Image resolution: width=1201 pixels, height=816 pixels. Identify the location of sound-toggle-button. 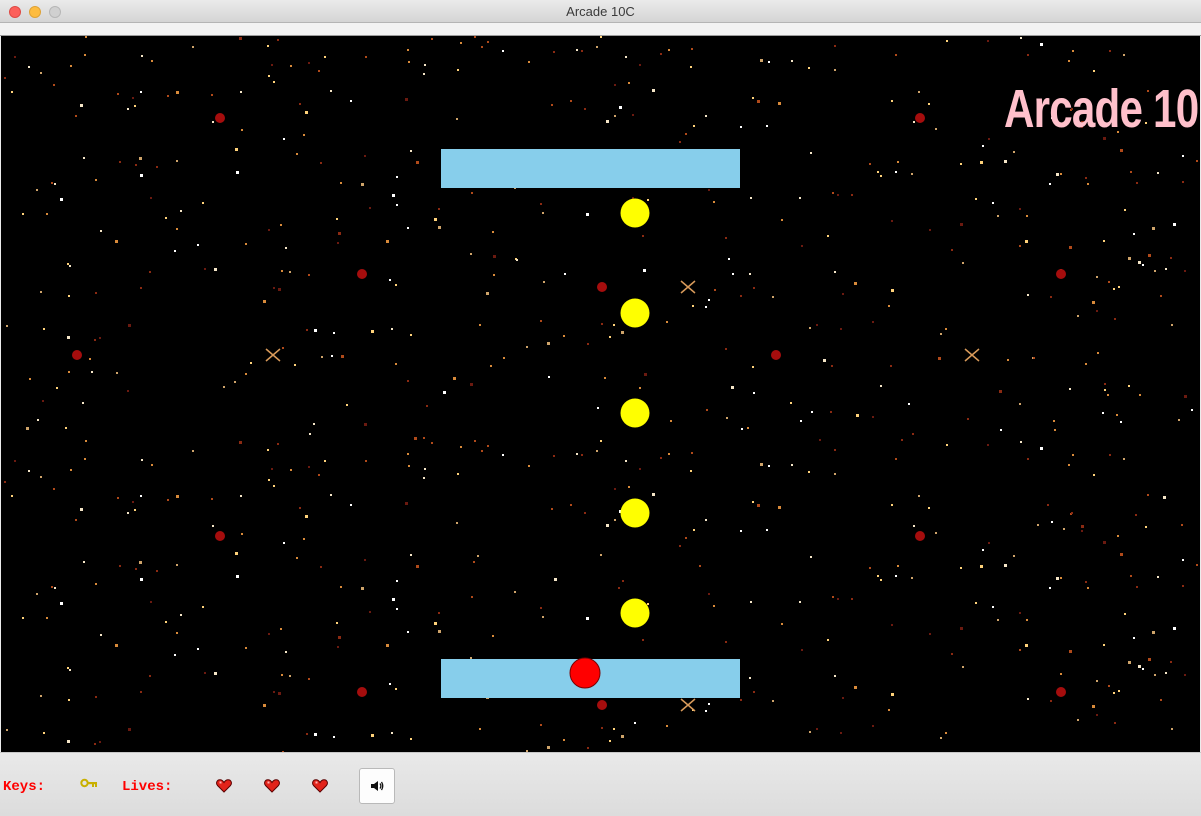
(377, 786).